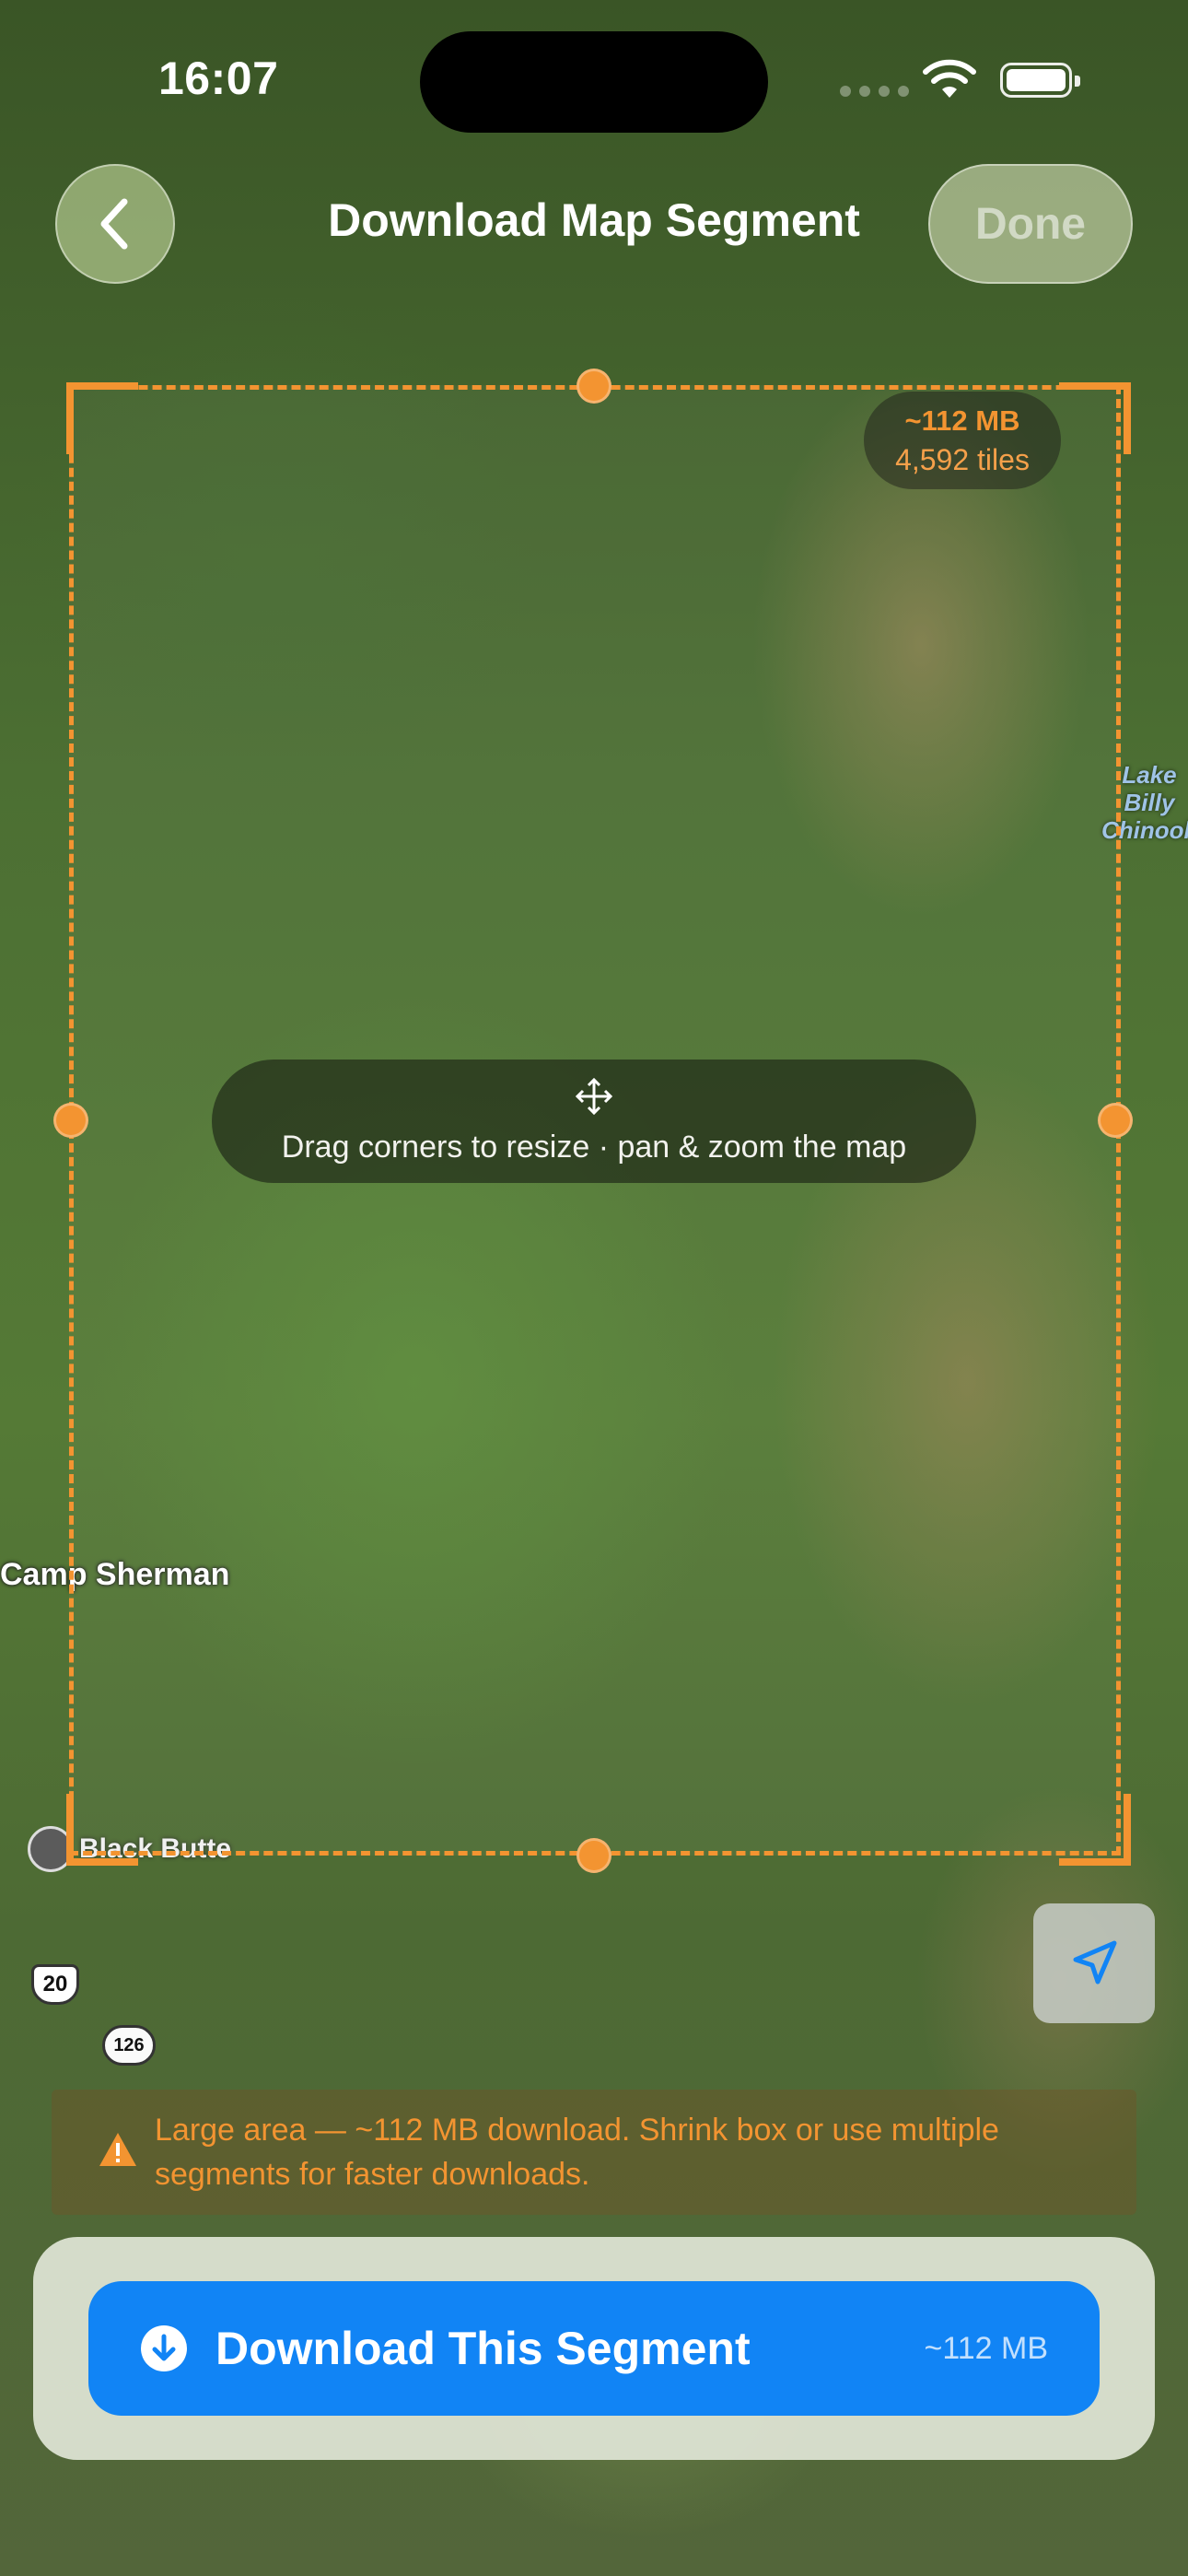 Image resolution: width=1188 pixels, height=2576 pixels. Describe the element at coordinates (594, 1096) in the screenshot. I see `move-icon` at that location.